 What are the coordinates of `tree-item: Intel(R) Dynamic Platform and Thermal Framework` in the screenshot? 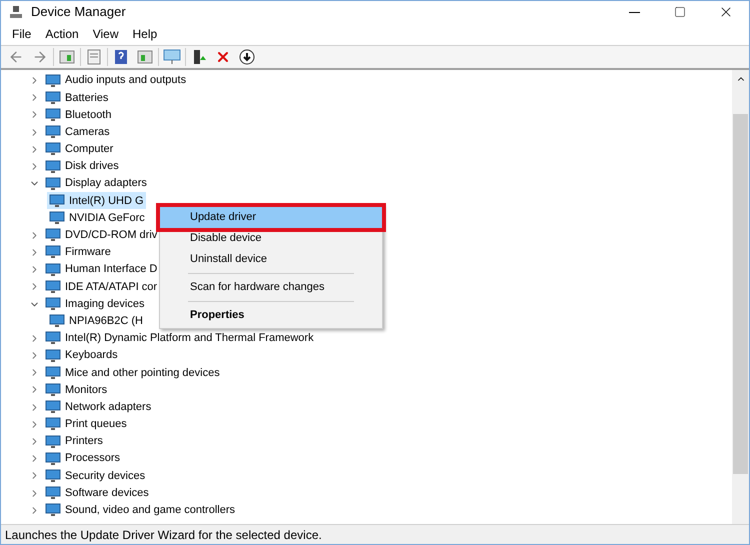 It's located at (189, 338).